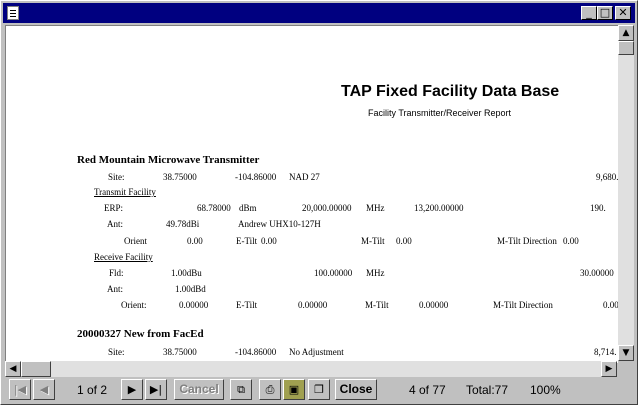  Describe the element at coordinates (373, 241) in the screenshot. I see `mtilt-label: M-Tilt` at that location.